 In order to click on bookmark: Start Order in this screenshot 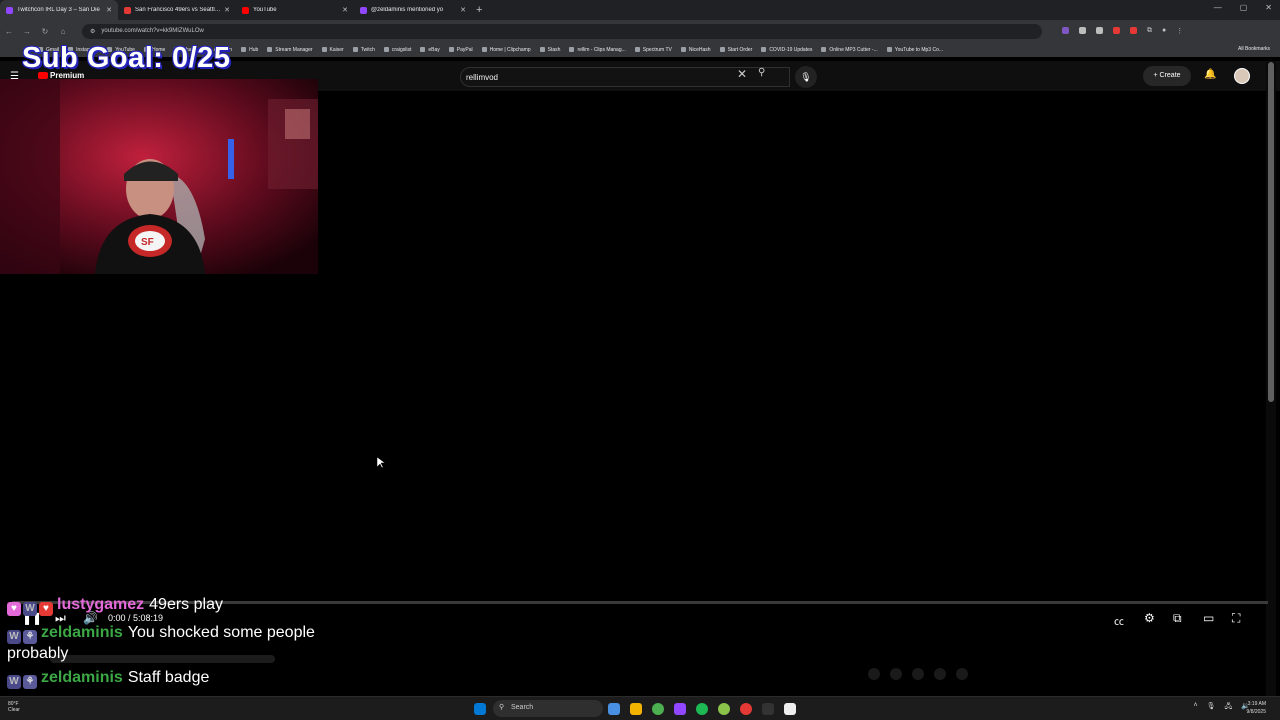, I will do `click(735, 50)`.